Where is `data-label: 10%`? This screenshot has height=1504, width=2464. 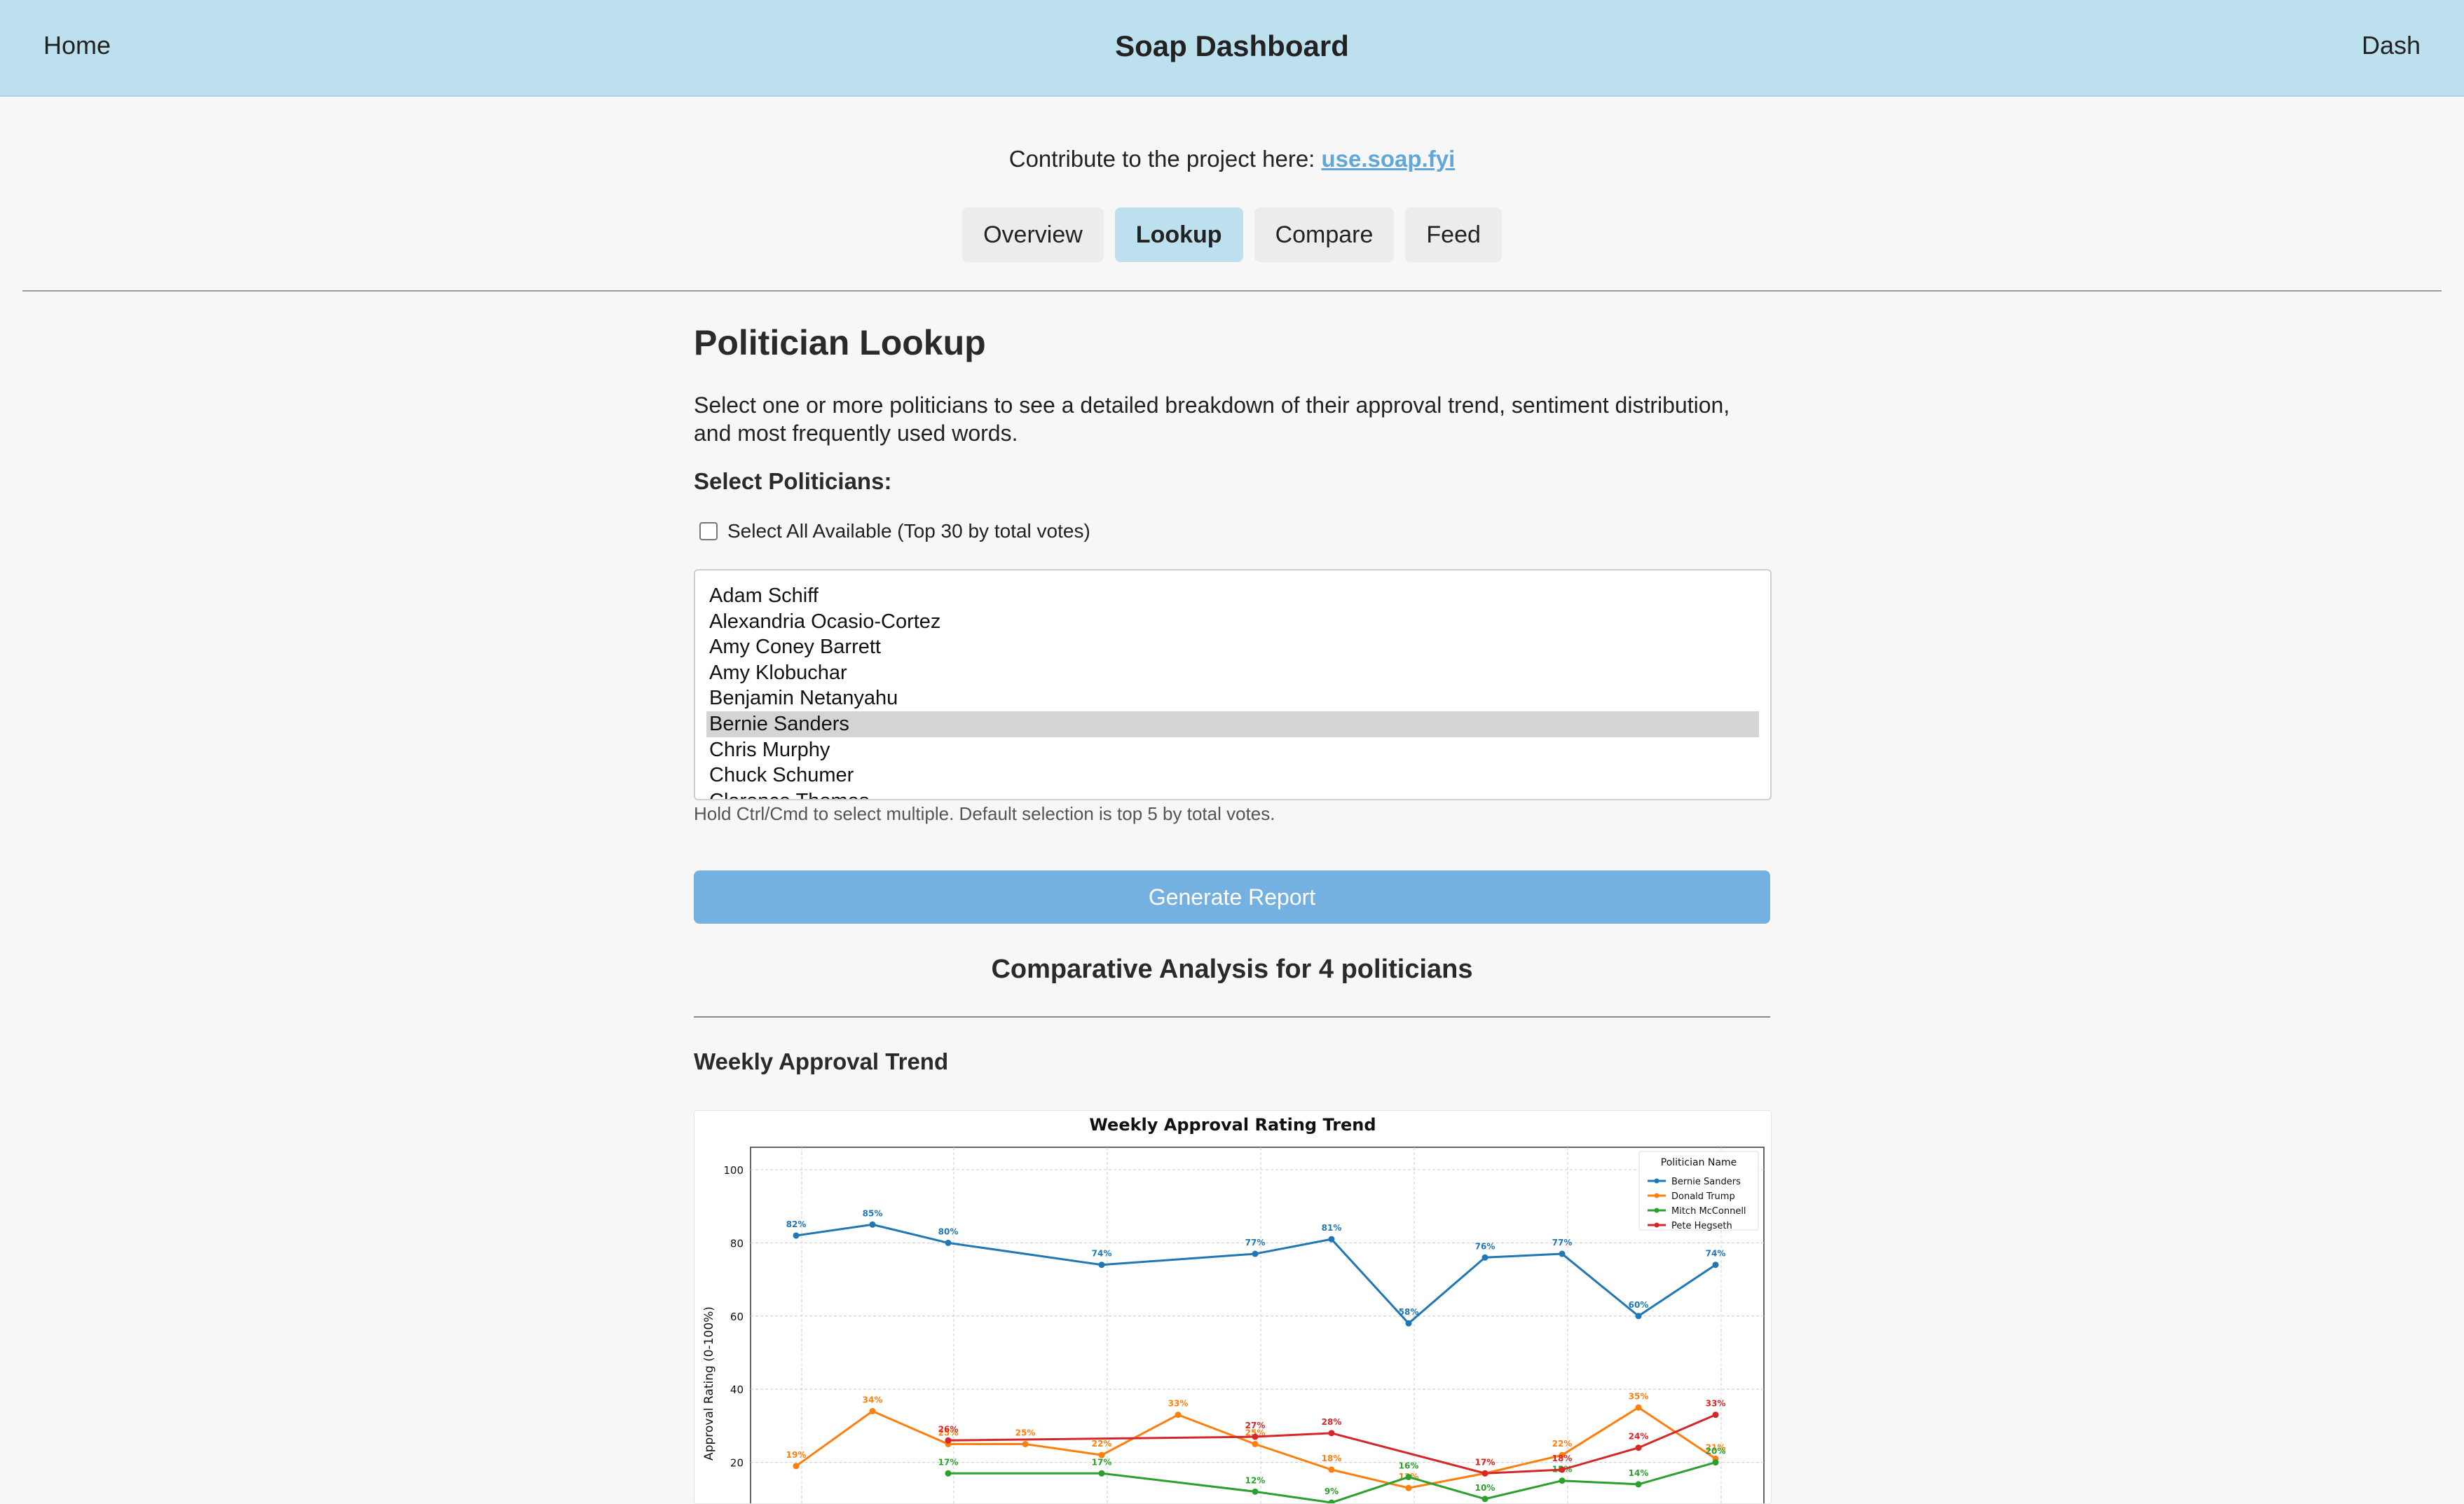 data-label: 10% is located at coordinates (1485, 1488).